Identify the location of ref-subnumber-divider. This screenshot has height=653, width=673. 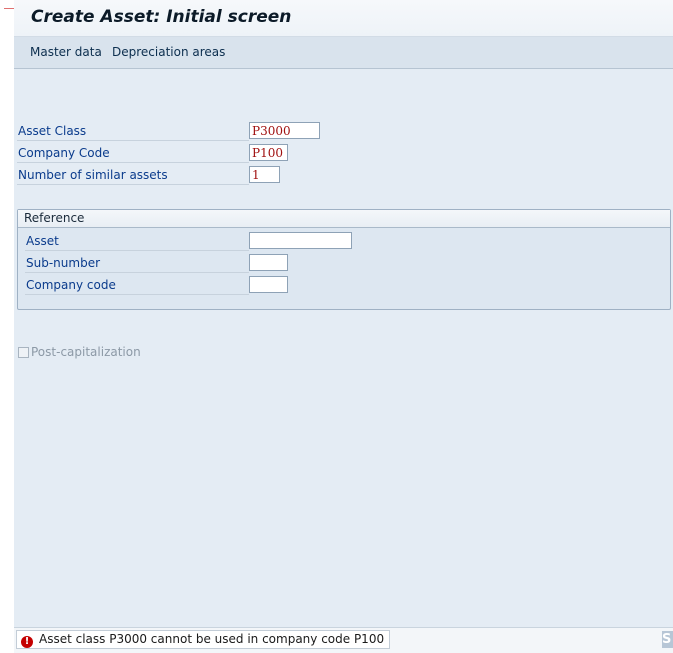
(137, 272).